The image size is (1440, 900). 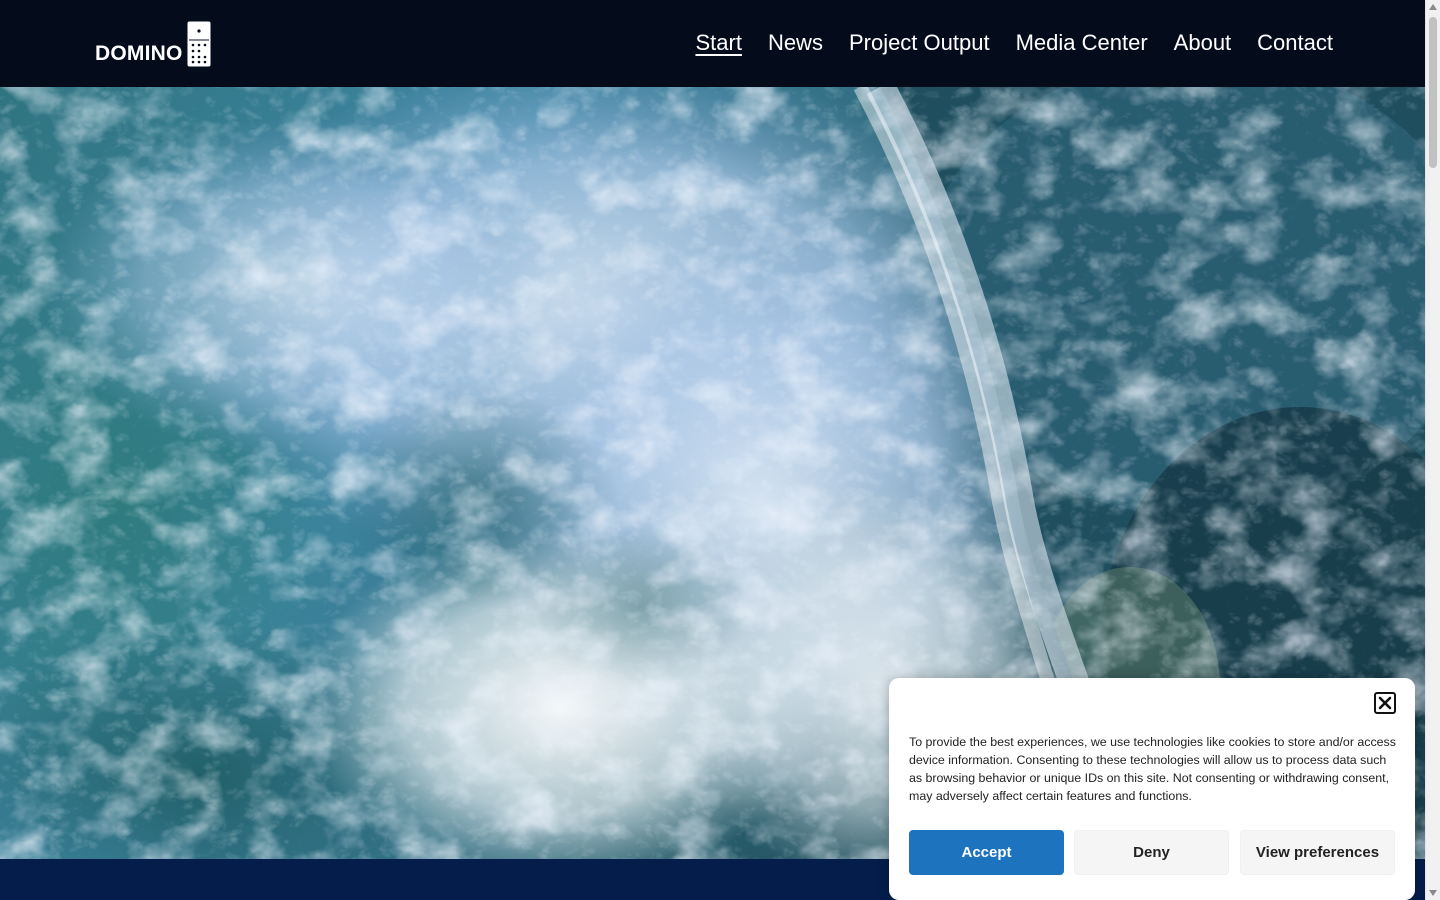 What do you see at coordinates (1433, 7) in the screenshot?
I see `scroll-up-icon` at bounding box center [1433, 7].